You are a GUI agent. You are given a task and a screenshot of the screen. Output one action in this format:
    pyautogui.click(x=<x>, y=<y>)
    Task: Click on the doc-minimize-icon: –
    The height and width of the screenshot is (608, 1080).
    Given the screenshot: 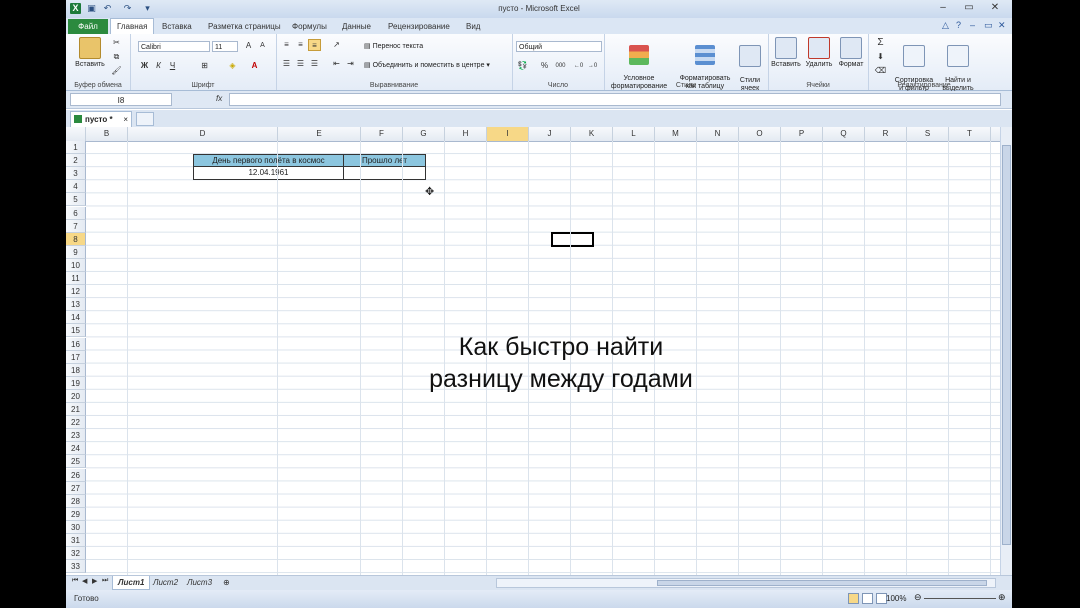 What is the action you would take?
    pyautogui.click(x=972, y=25)
    